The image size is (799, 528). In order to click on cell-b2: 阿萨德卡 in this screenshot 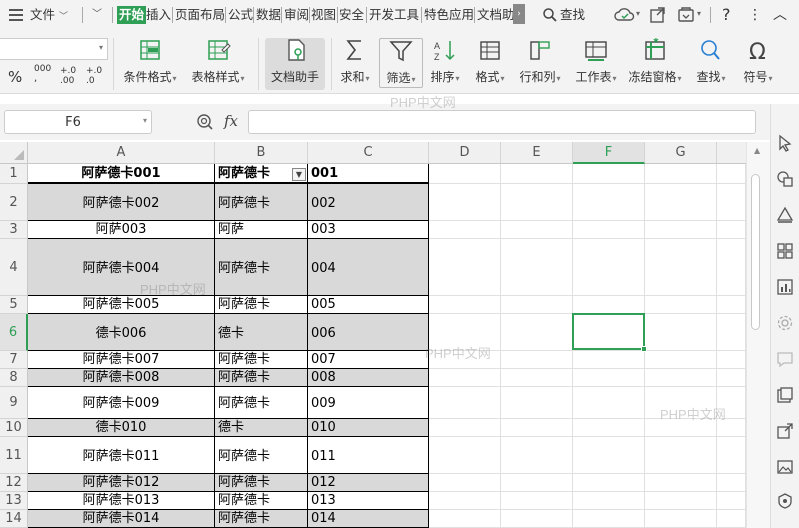, I will do `click(261, 202)`.